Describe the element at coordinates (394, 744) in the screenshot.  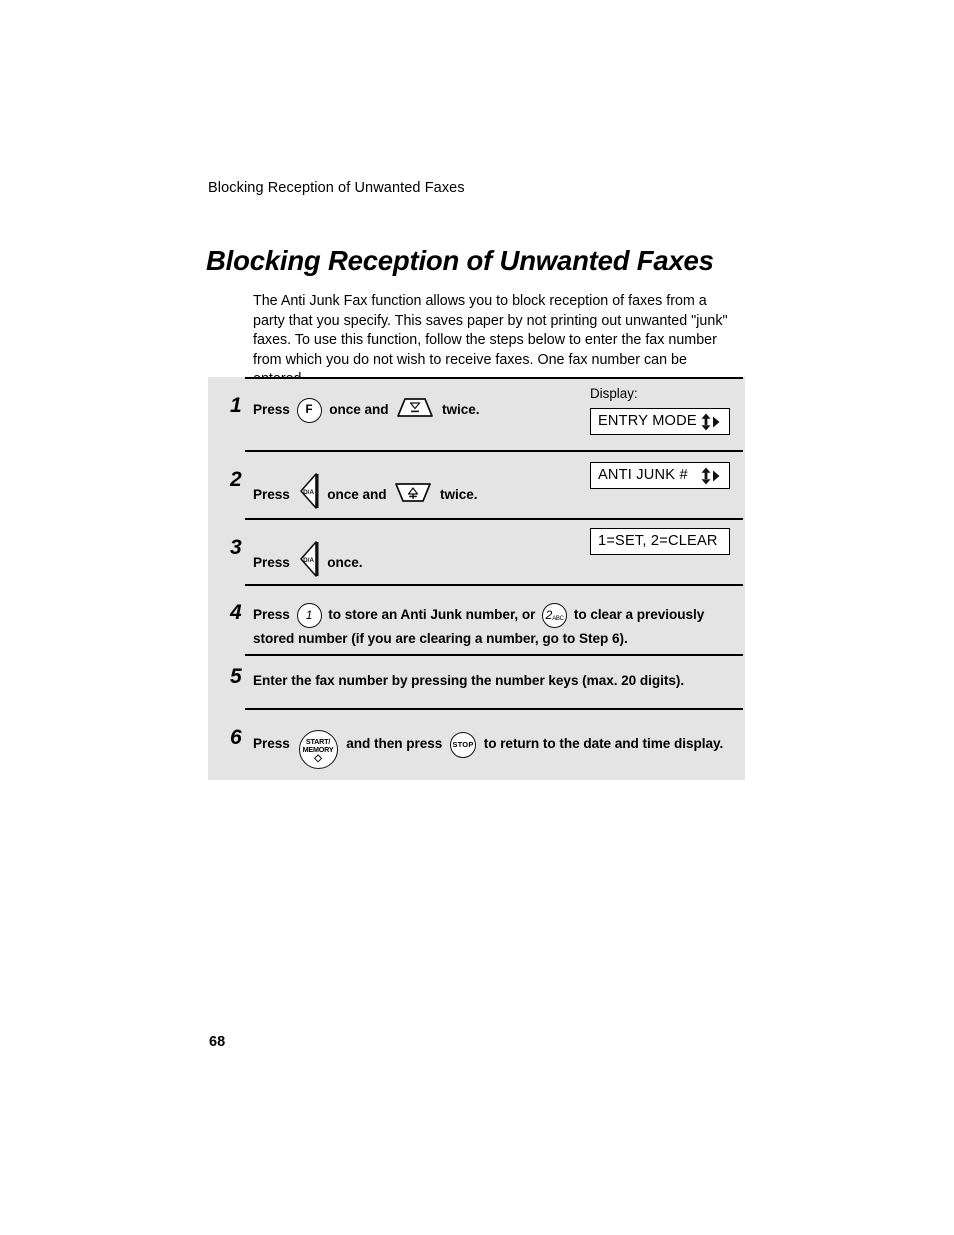
I see `step-text-middle: and then press` at that location.